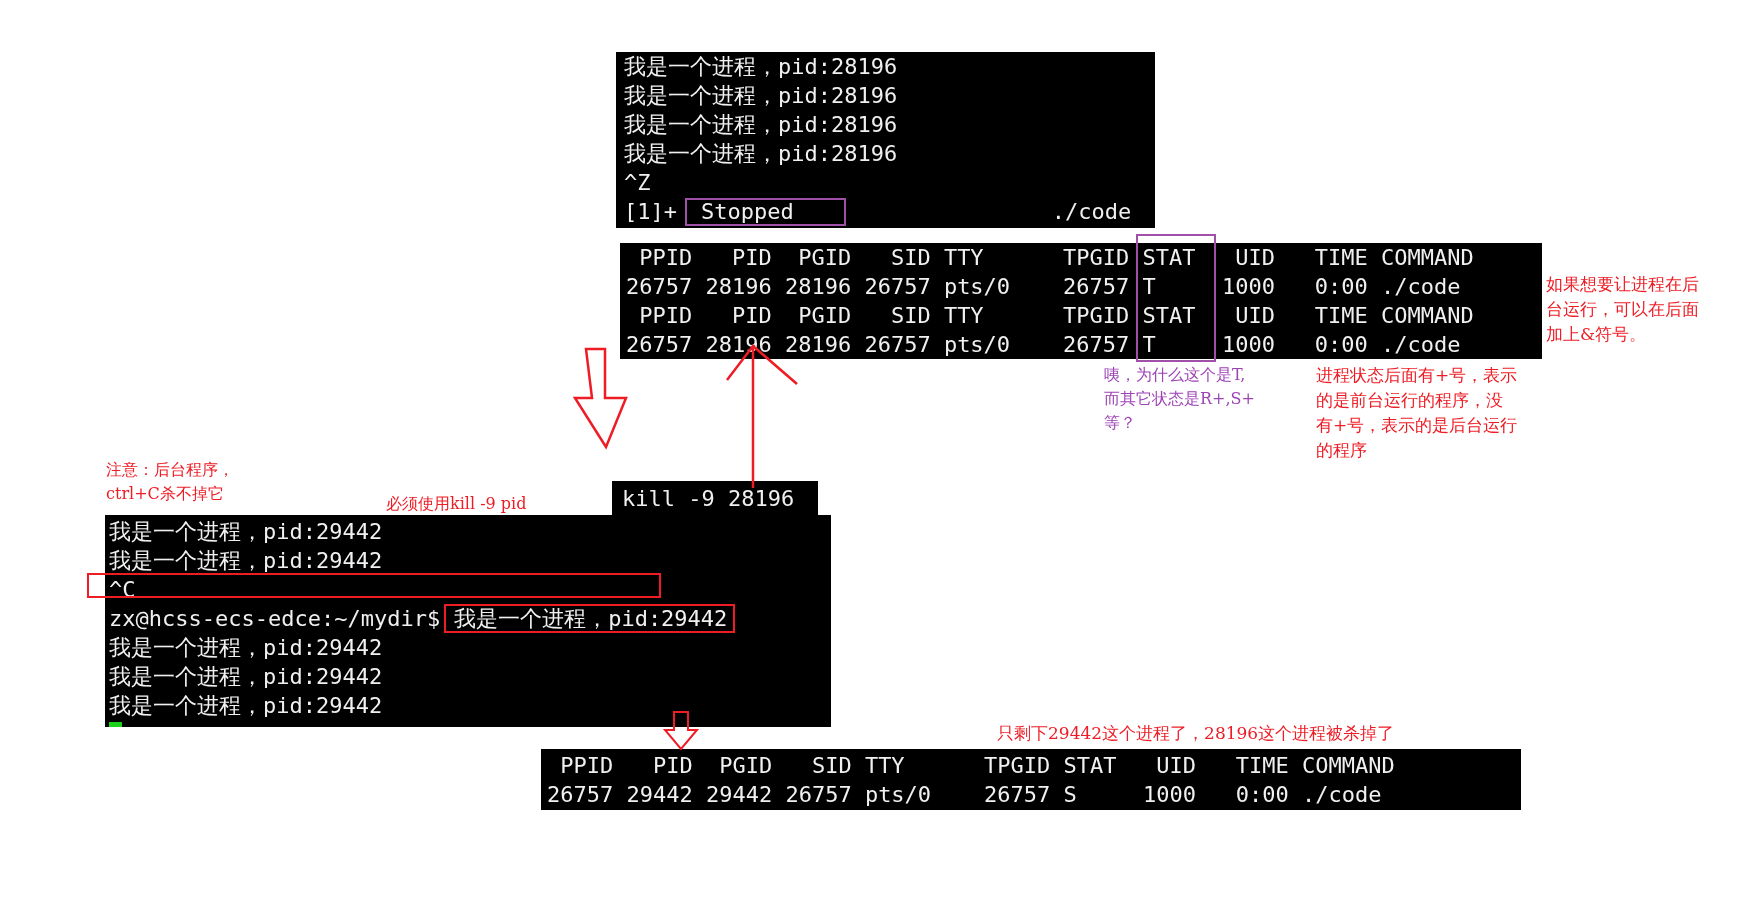  What do you see at coordinates (1179, 399) in the screenshot?
I see `annotation-note: 咦，为什么这个是T, 而其它状态是R+,S+ 等？` at bounding box center [1179, 399].